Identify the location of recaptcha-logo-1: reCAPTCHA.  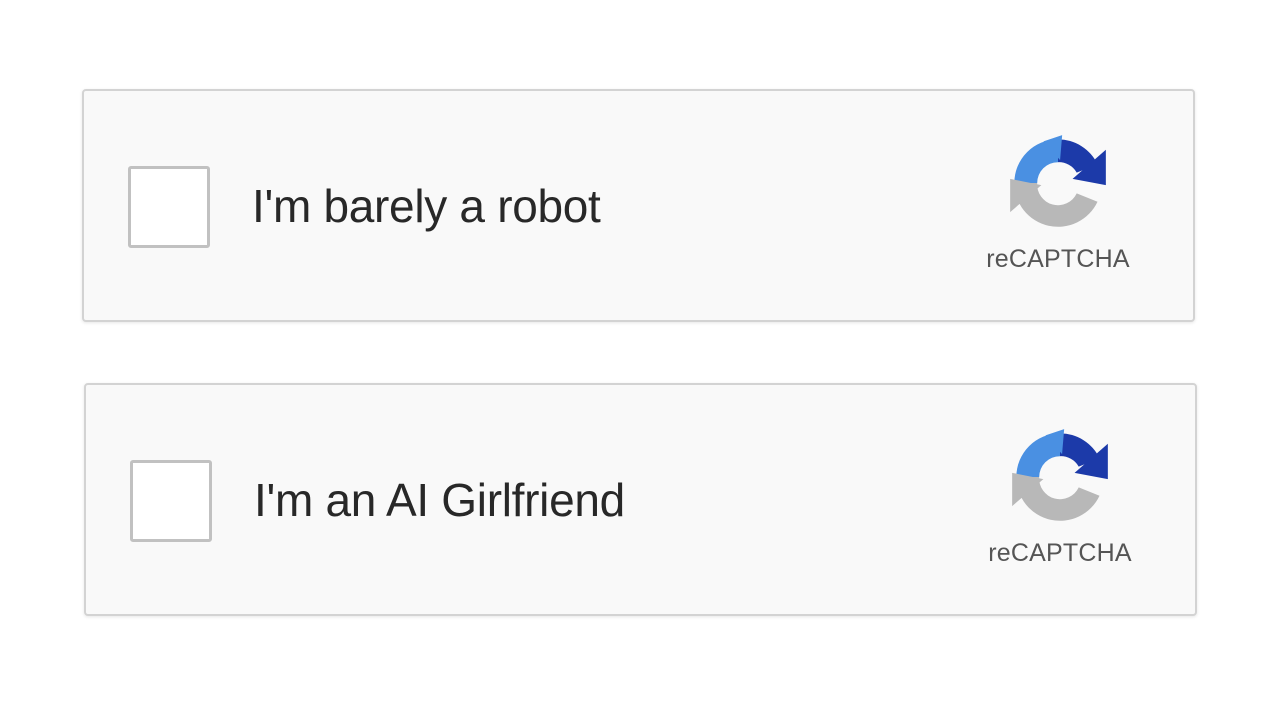
(1058, 206).